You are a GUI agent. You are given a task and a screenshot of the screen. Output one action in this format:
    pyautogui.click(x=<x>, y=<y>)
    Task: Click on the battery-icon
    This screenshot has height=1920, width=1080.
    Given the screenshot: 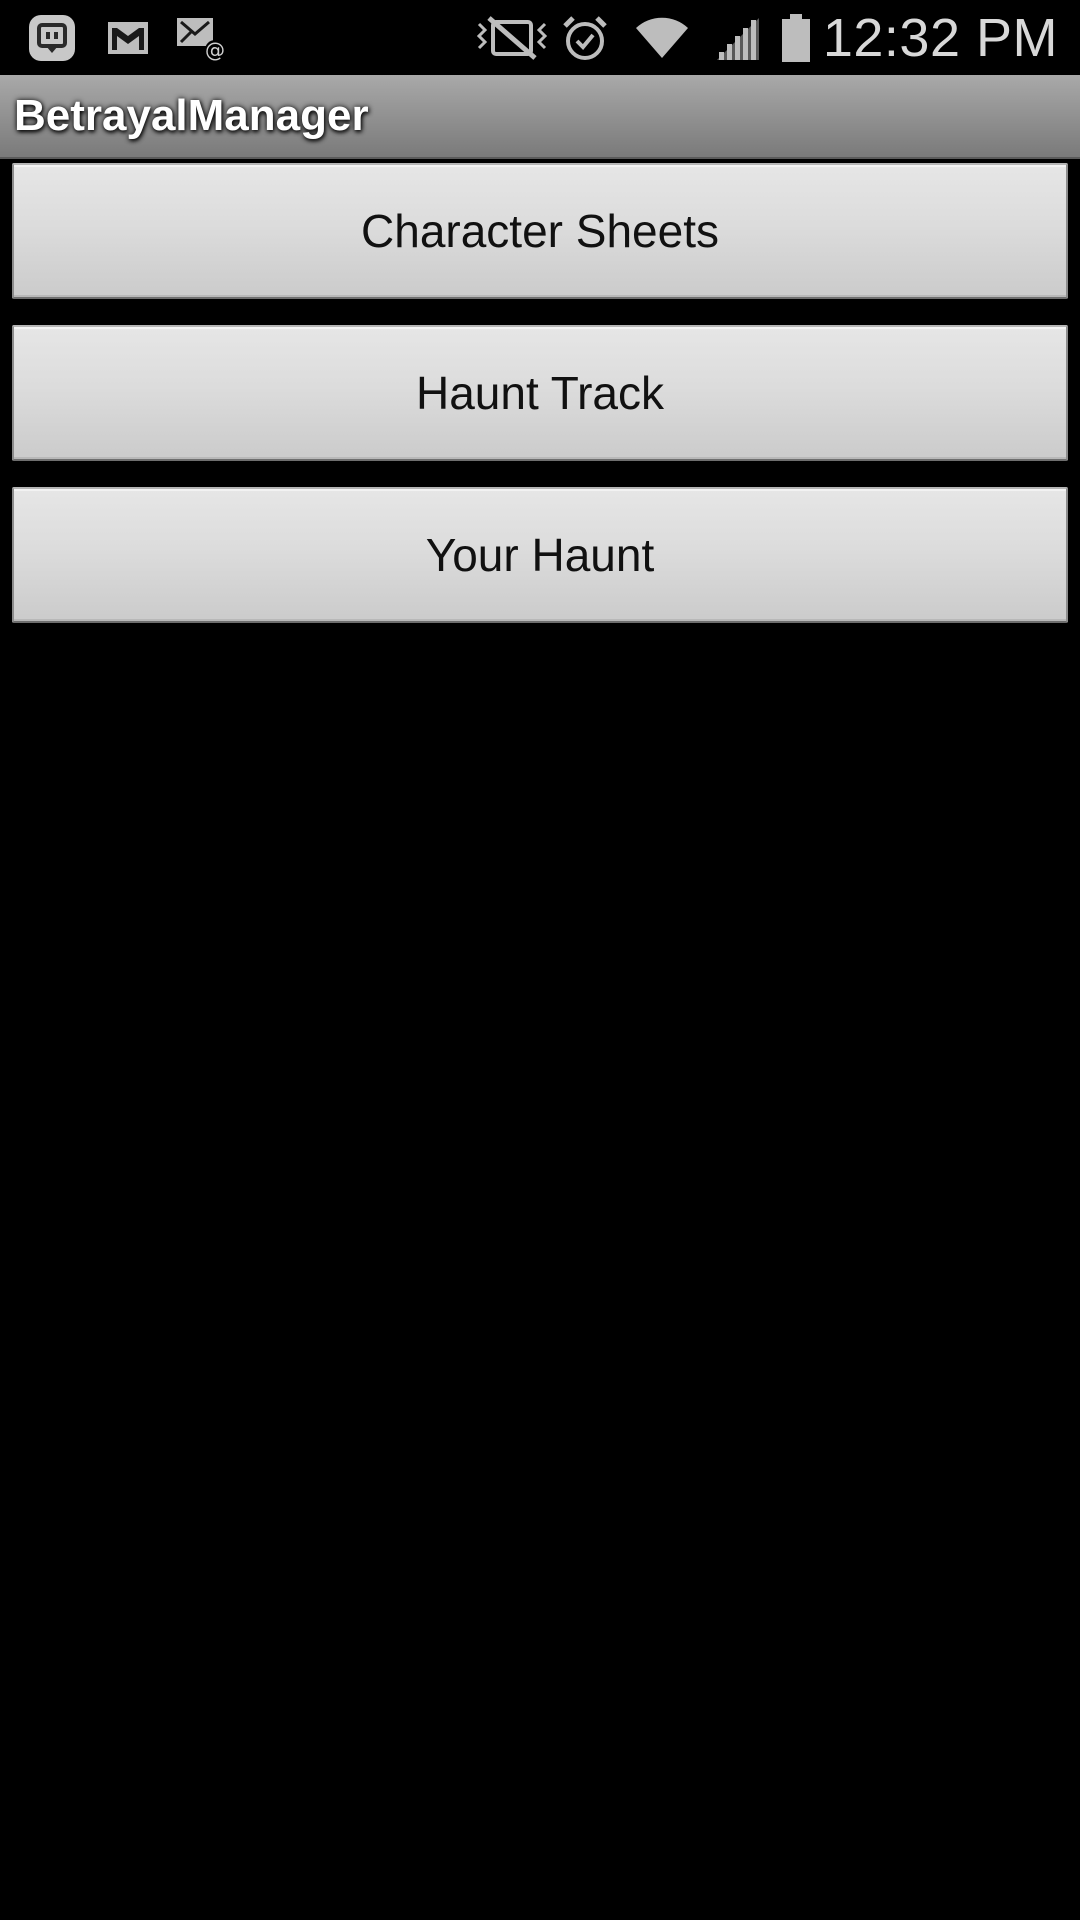 What is the action you would take?
    pyautogui.click(x=796, y=38)
    